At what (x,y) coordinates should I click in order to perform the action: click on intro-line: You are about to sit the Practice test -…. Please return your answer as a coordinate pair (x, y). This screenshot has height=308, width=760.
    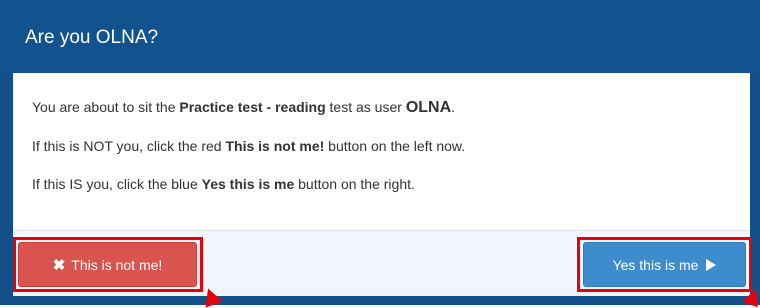
    Looking at the image, I should click on (391, 107).